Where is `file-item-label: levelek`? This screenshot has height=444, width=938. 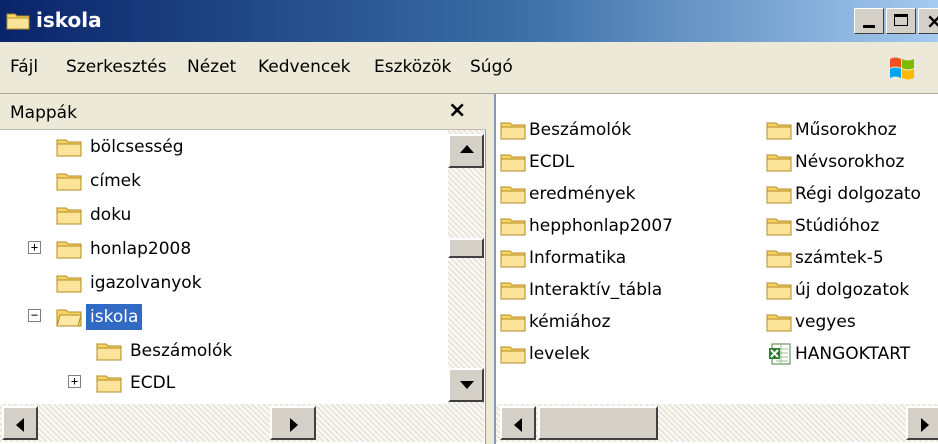 file-item-label: levelek is located at coordinates (559, 354).